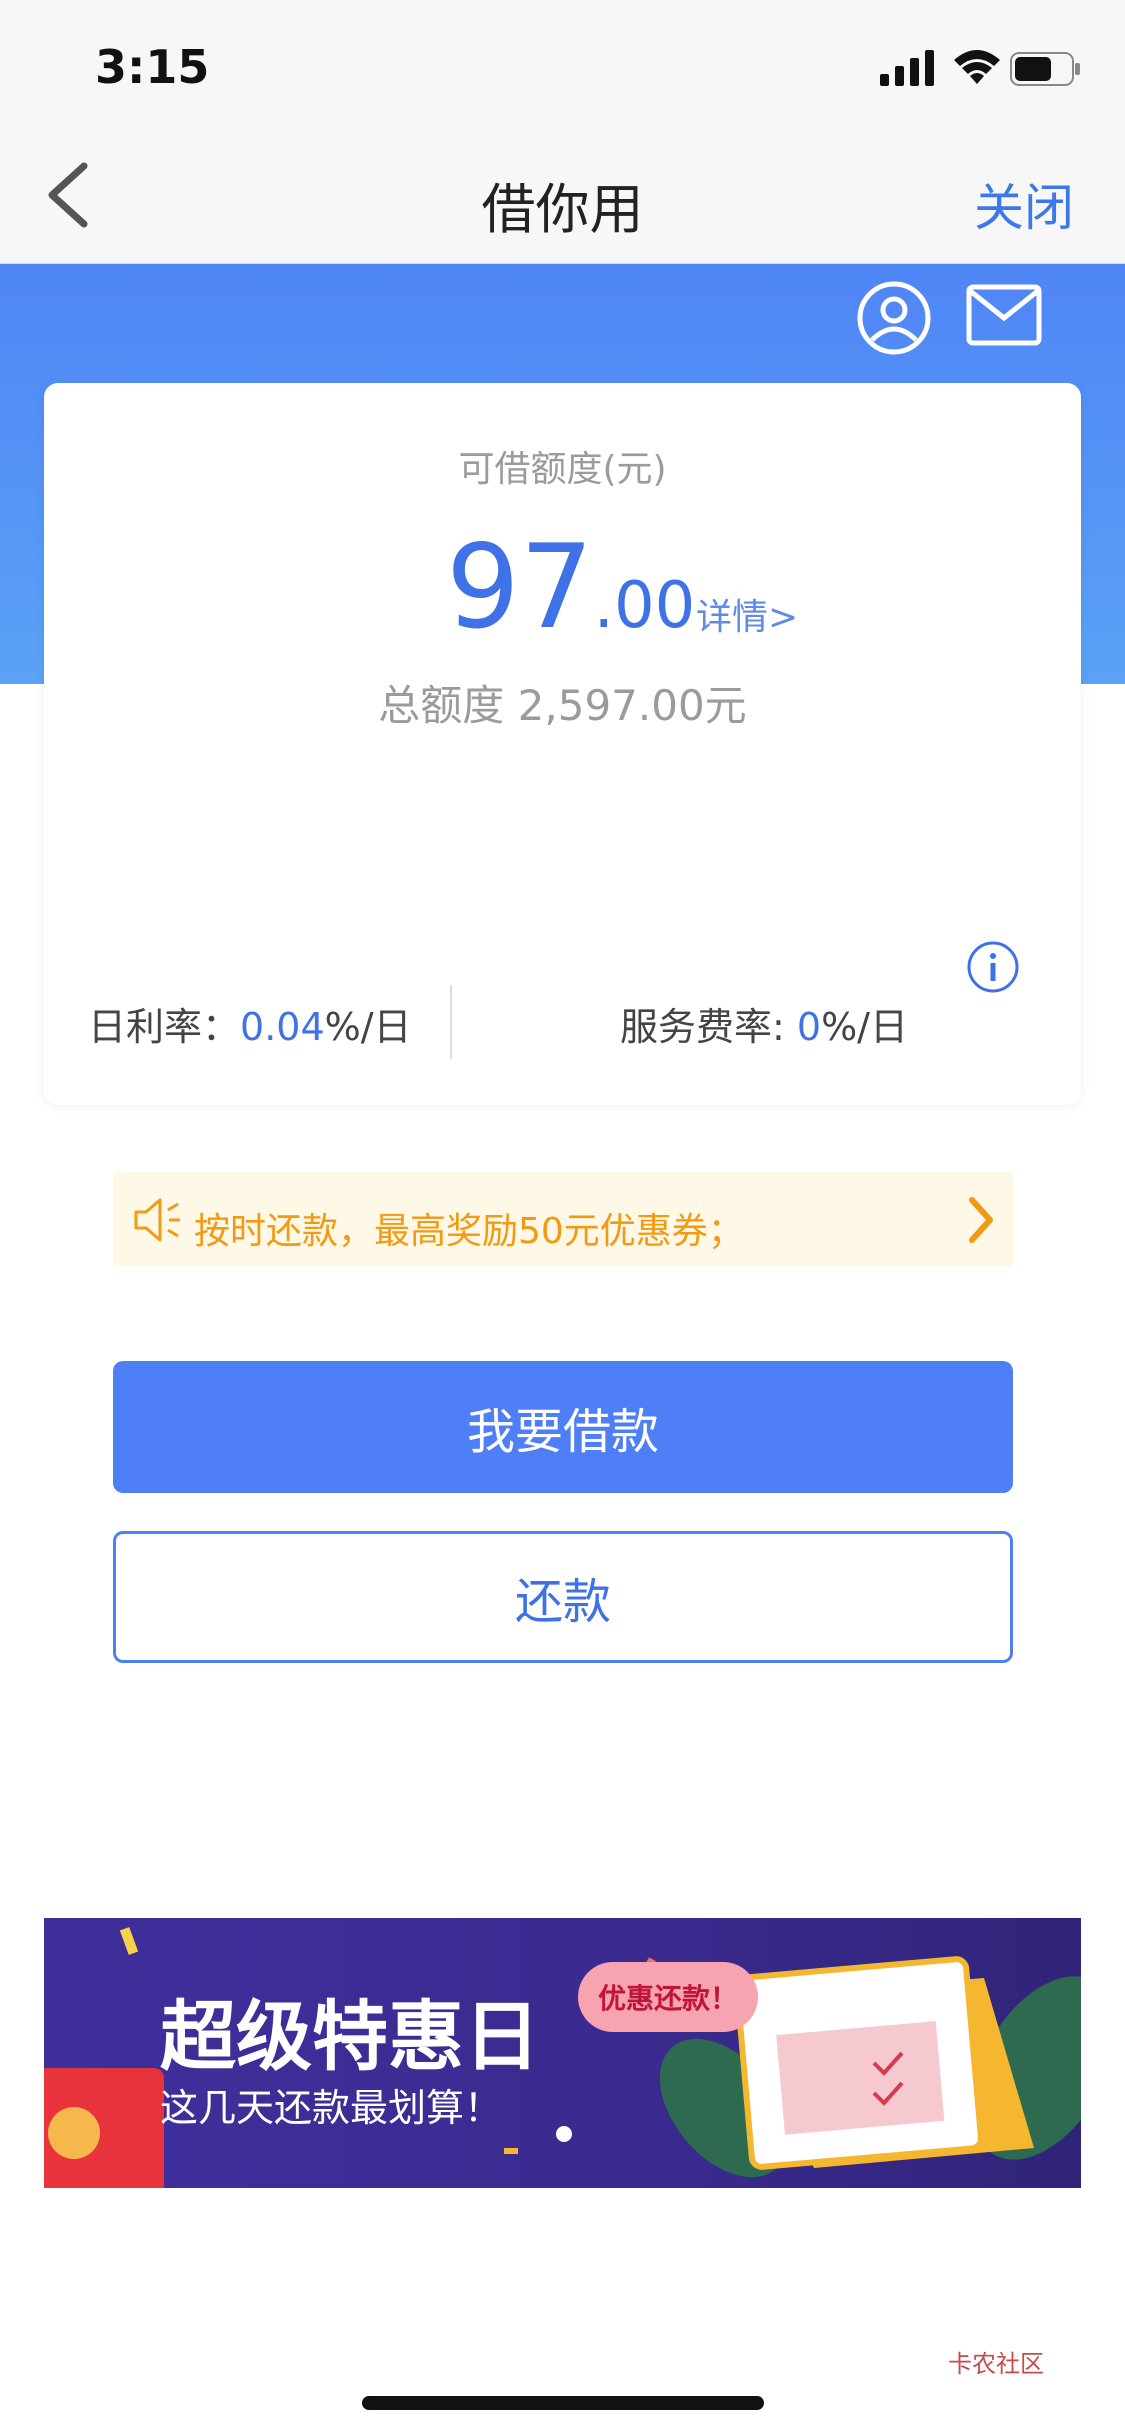  What do you see at coordinates (1024, 204) in the screenshot?
I see `close-button: 关闭` at bounding box center [1024, 204].